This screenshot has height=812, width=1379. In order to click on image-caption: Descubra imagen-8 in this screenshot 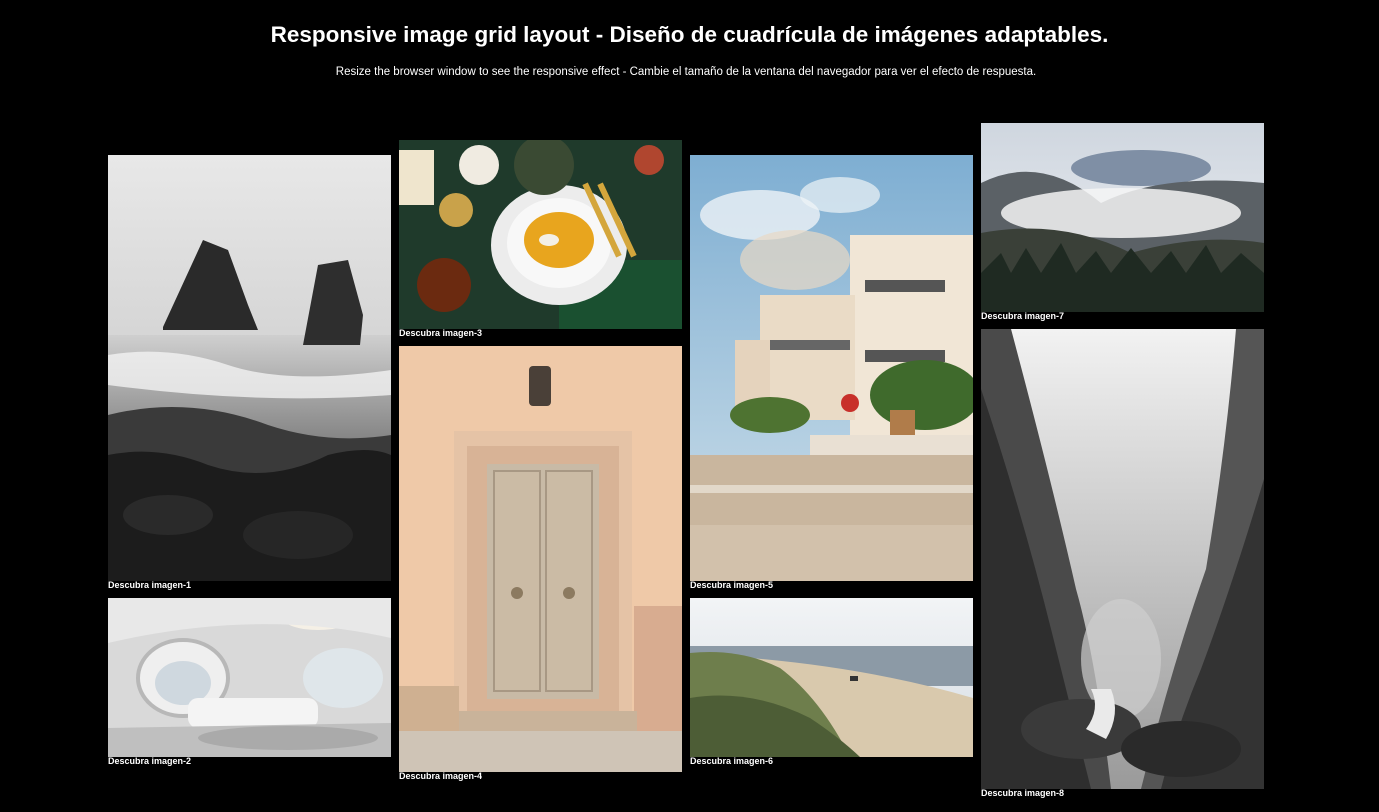, I will do `click(1023, 793)`.